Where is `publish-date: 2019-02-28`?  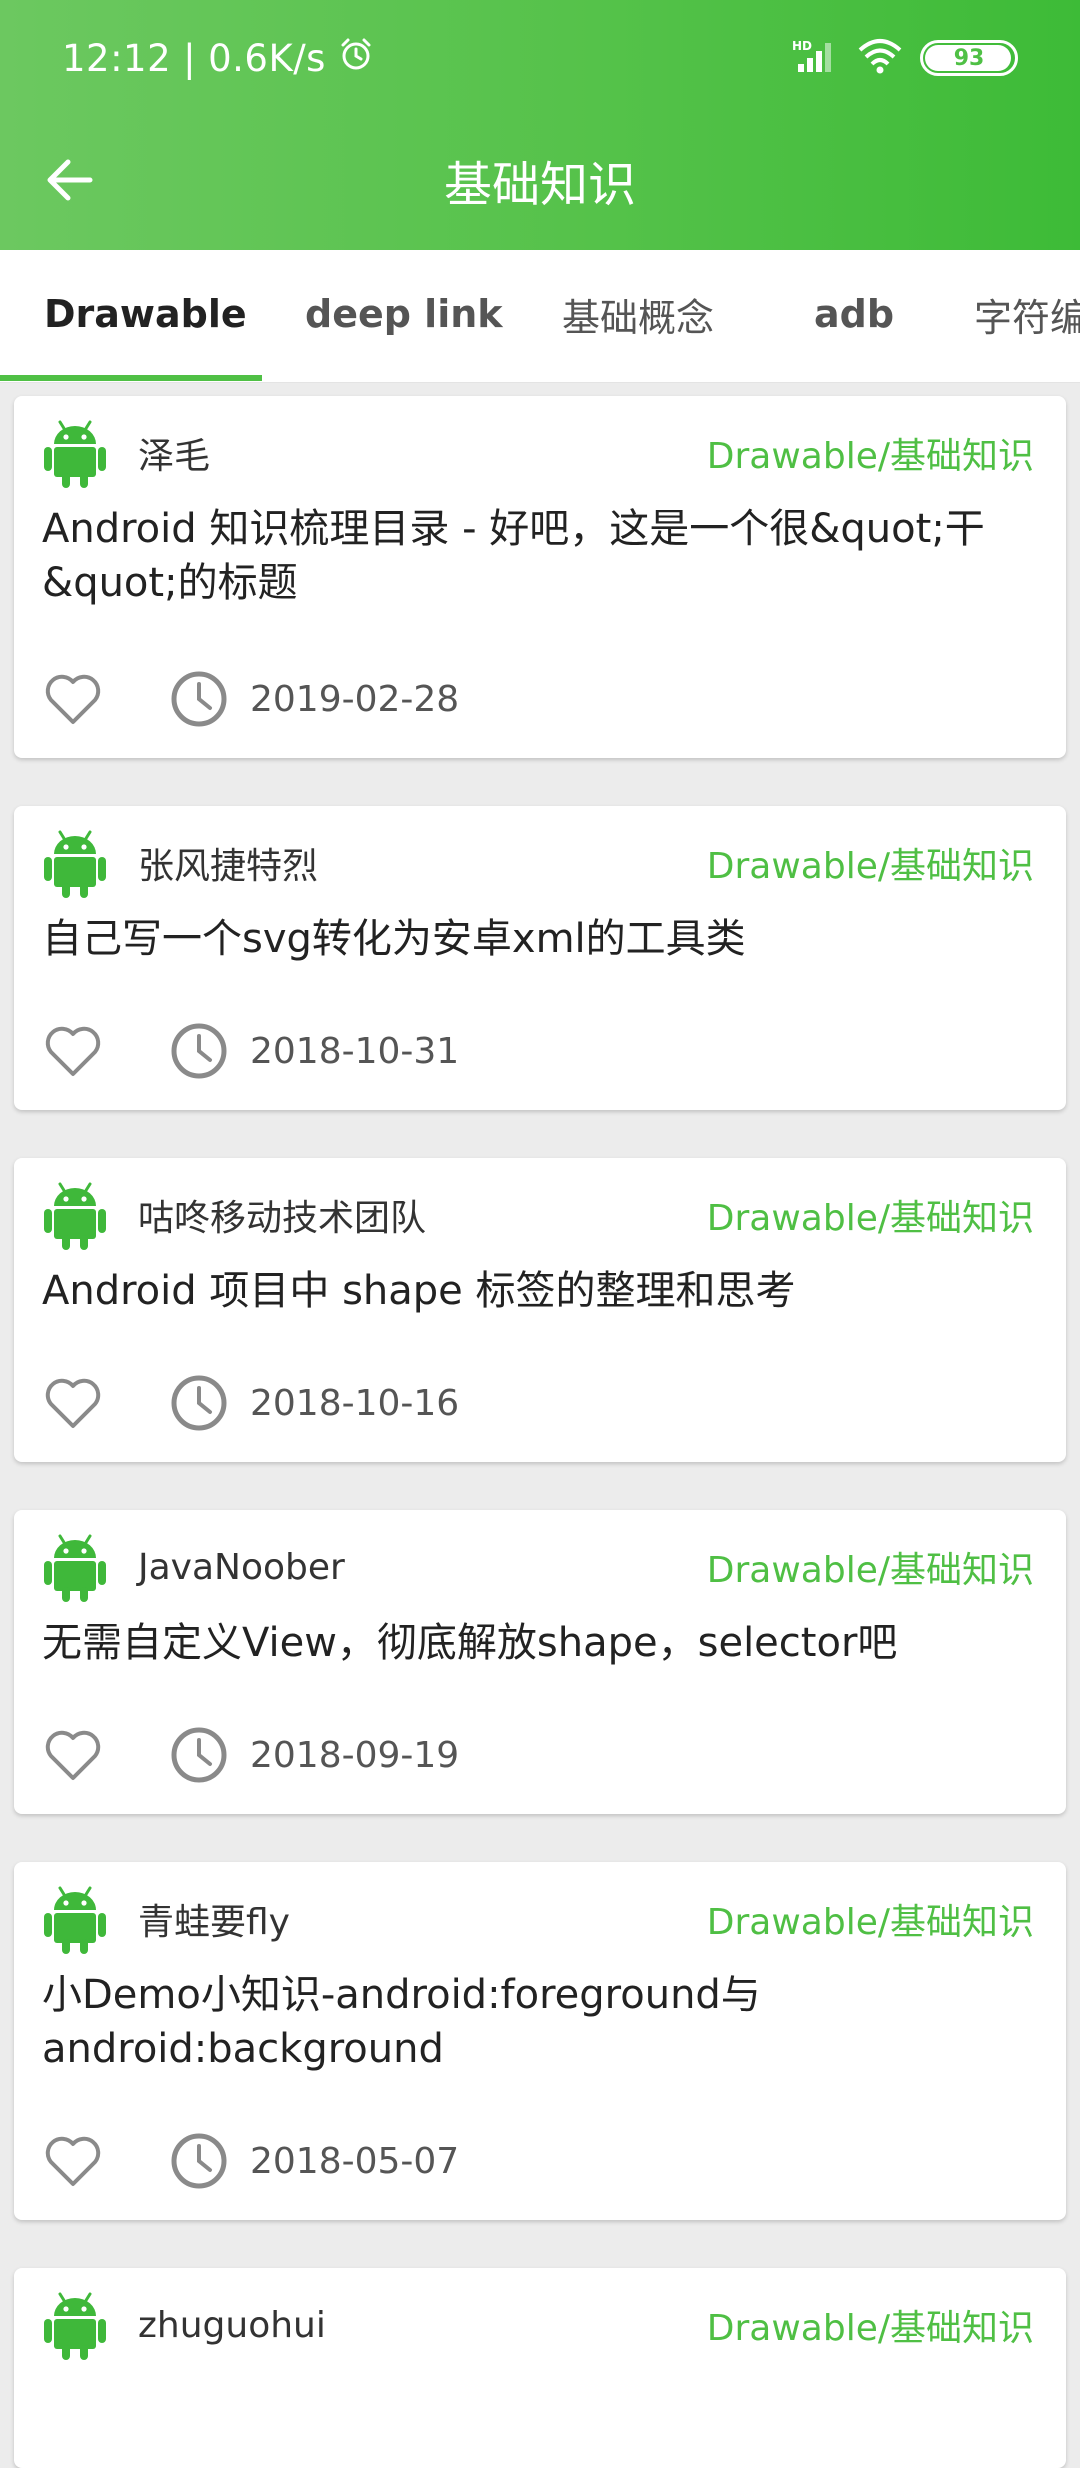
publish-date: 2019-02-28 is located at coordinates (355, 699).